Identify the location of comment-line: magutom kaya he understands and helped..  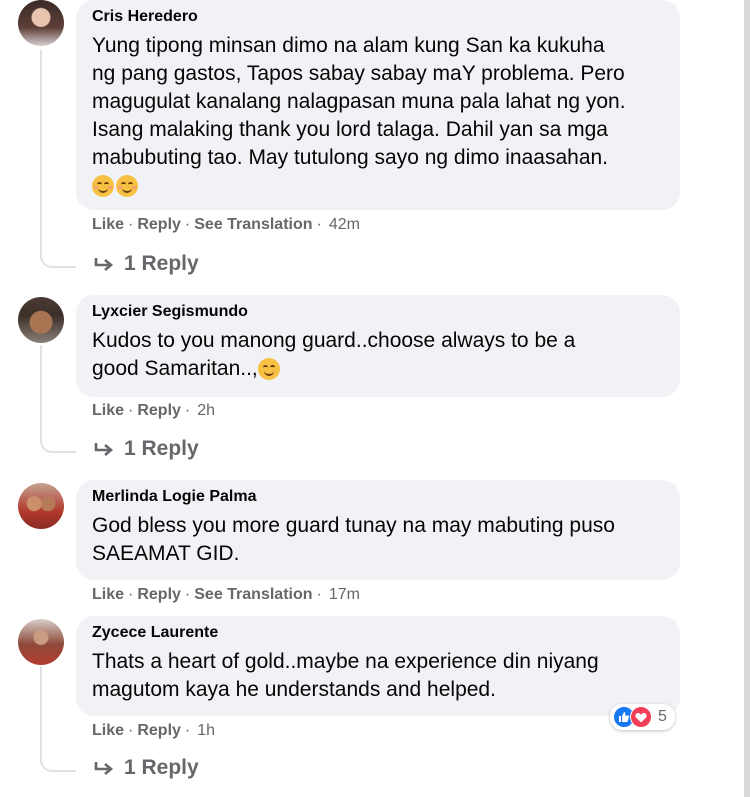
(294, 689).